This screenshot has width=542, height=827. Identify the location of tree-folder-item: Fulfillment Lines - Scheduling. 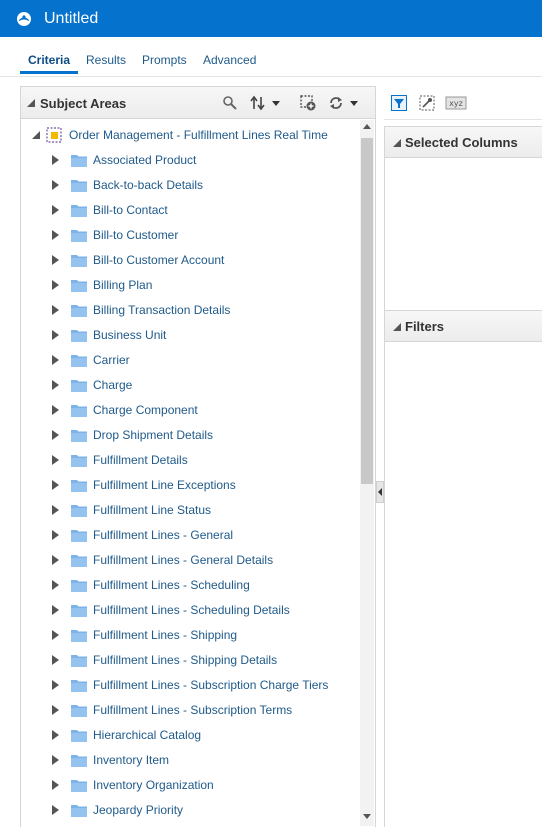
(151, 585).